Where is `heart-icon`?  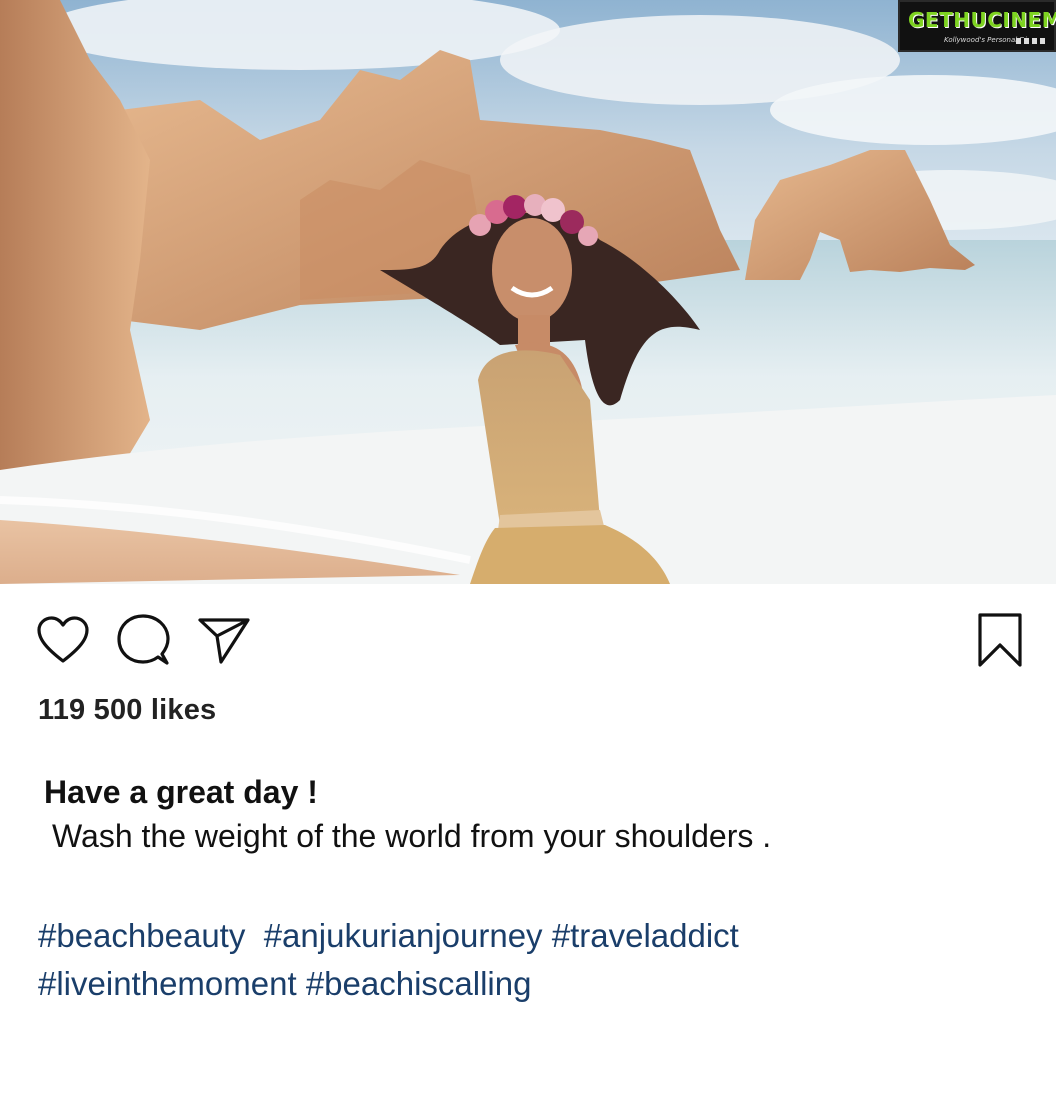
heart-icon is located at coordinates (63, 639).